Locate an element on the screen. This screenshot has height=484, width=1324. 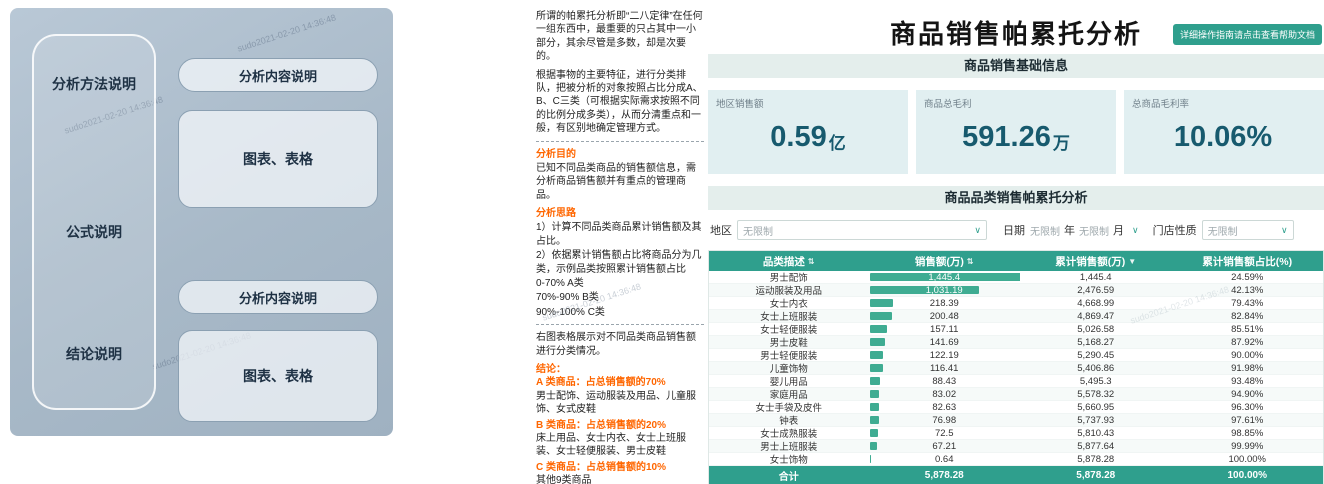
table-header-row: 品类描述 ⇅ 销售额(万) ⇅ 累计销售额(万) ▼ 累计销售额占比(%) is located at coordinates (1016, 261).